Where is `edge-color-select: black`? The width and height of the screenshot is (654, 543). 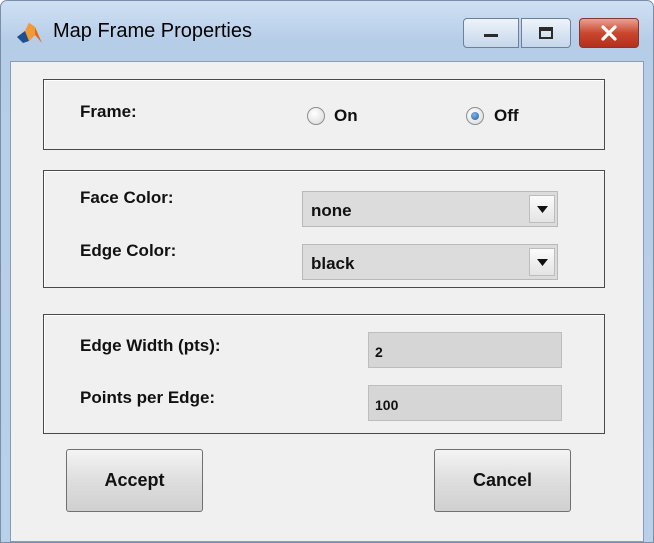 edge-color-select: black is located at coordinates (430, 262).